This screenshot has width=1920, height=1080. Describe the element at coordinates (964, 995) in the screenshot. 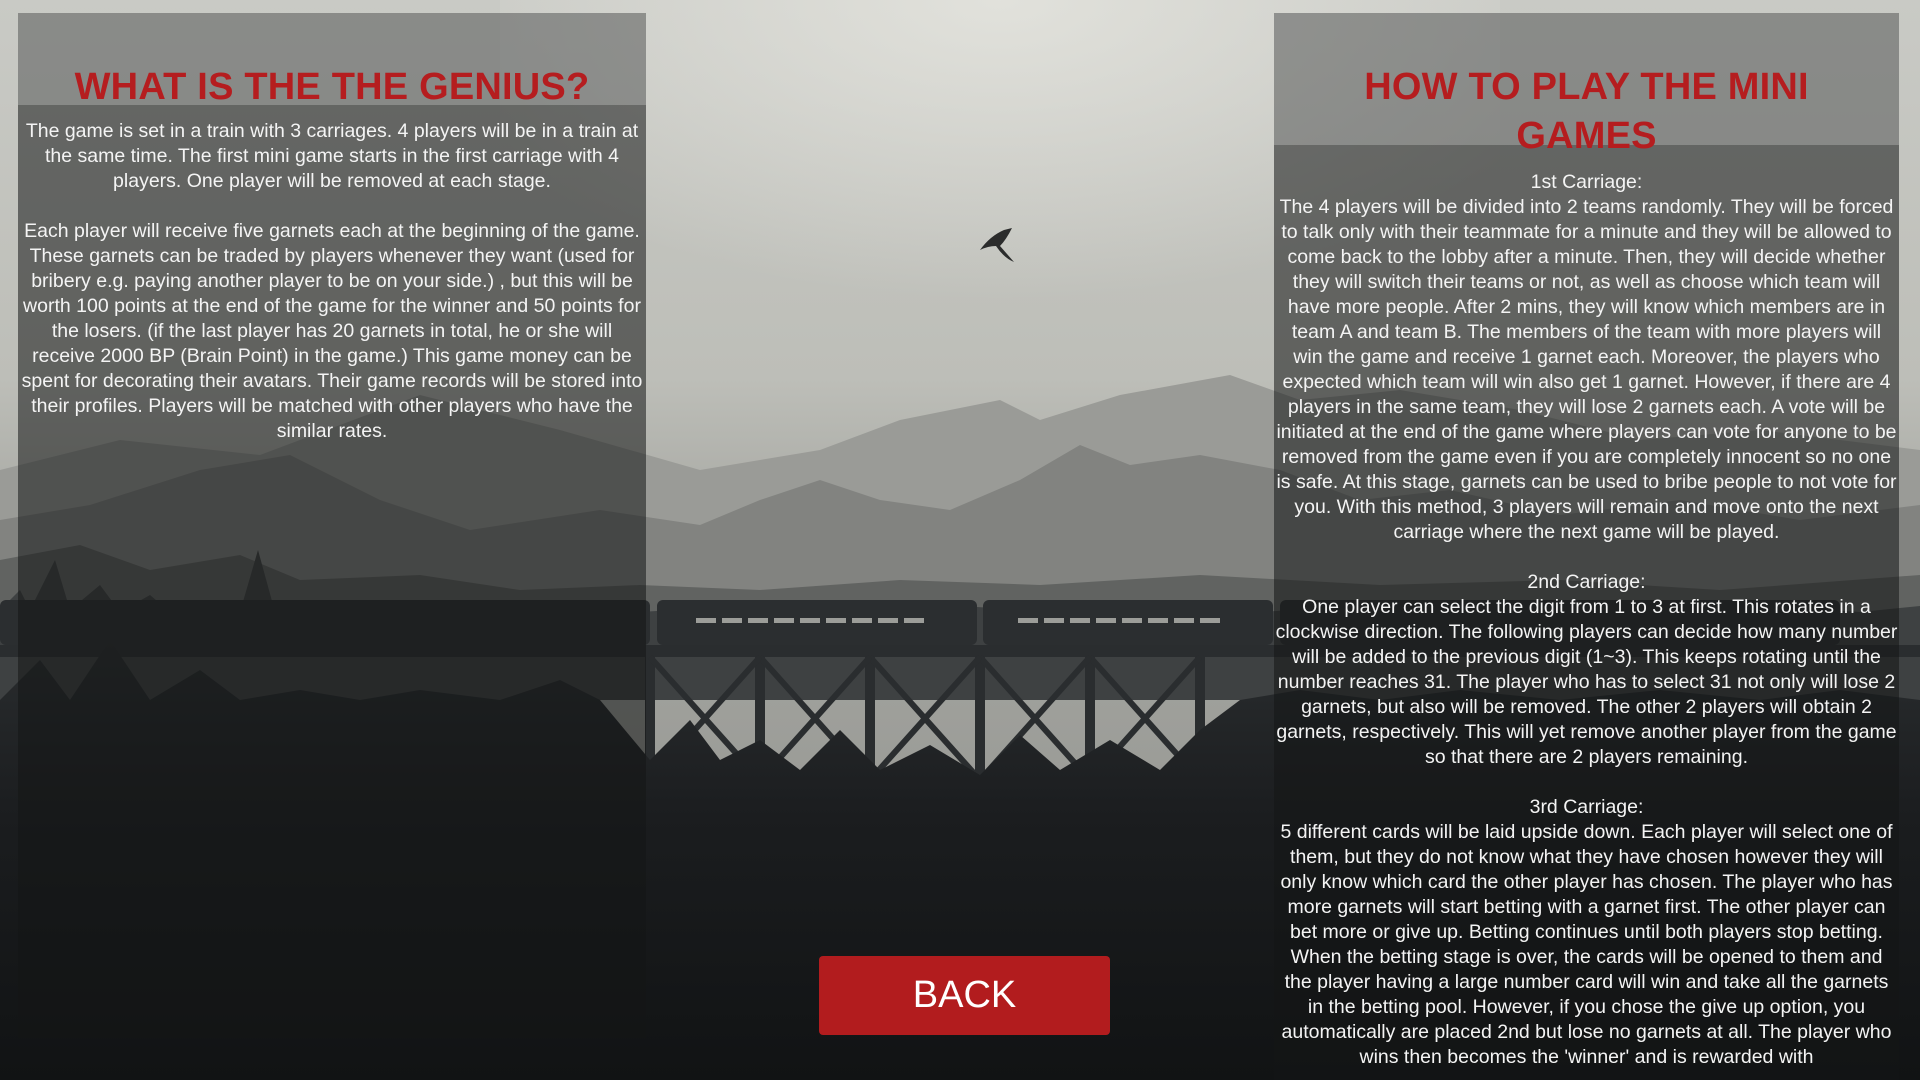

I see `back-button: BACK` at that location.